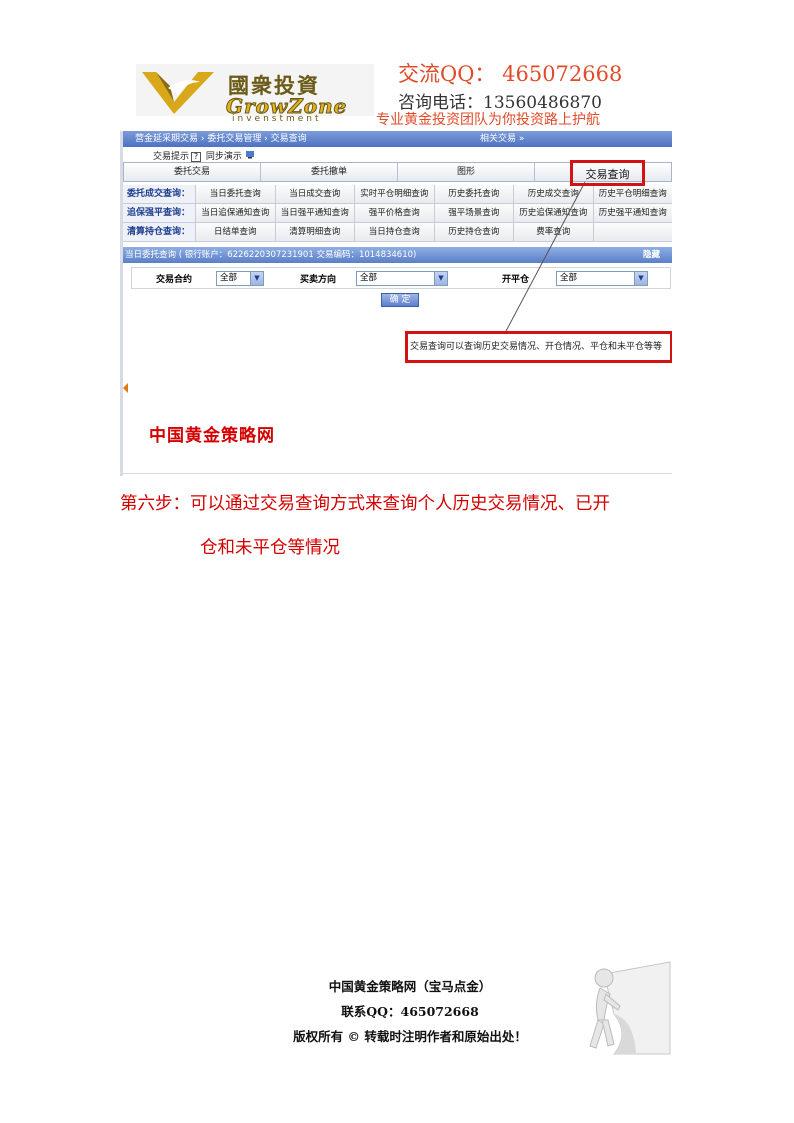 The width and height of the screenshot is (794, 1123). Describe the element at coordinates (125, 388) in the screenshot. I see `collapse-arrow-icon` at that location.